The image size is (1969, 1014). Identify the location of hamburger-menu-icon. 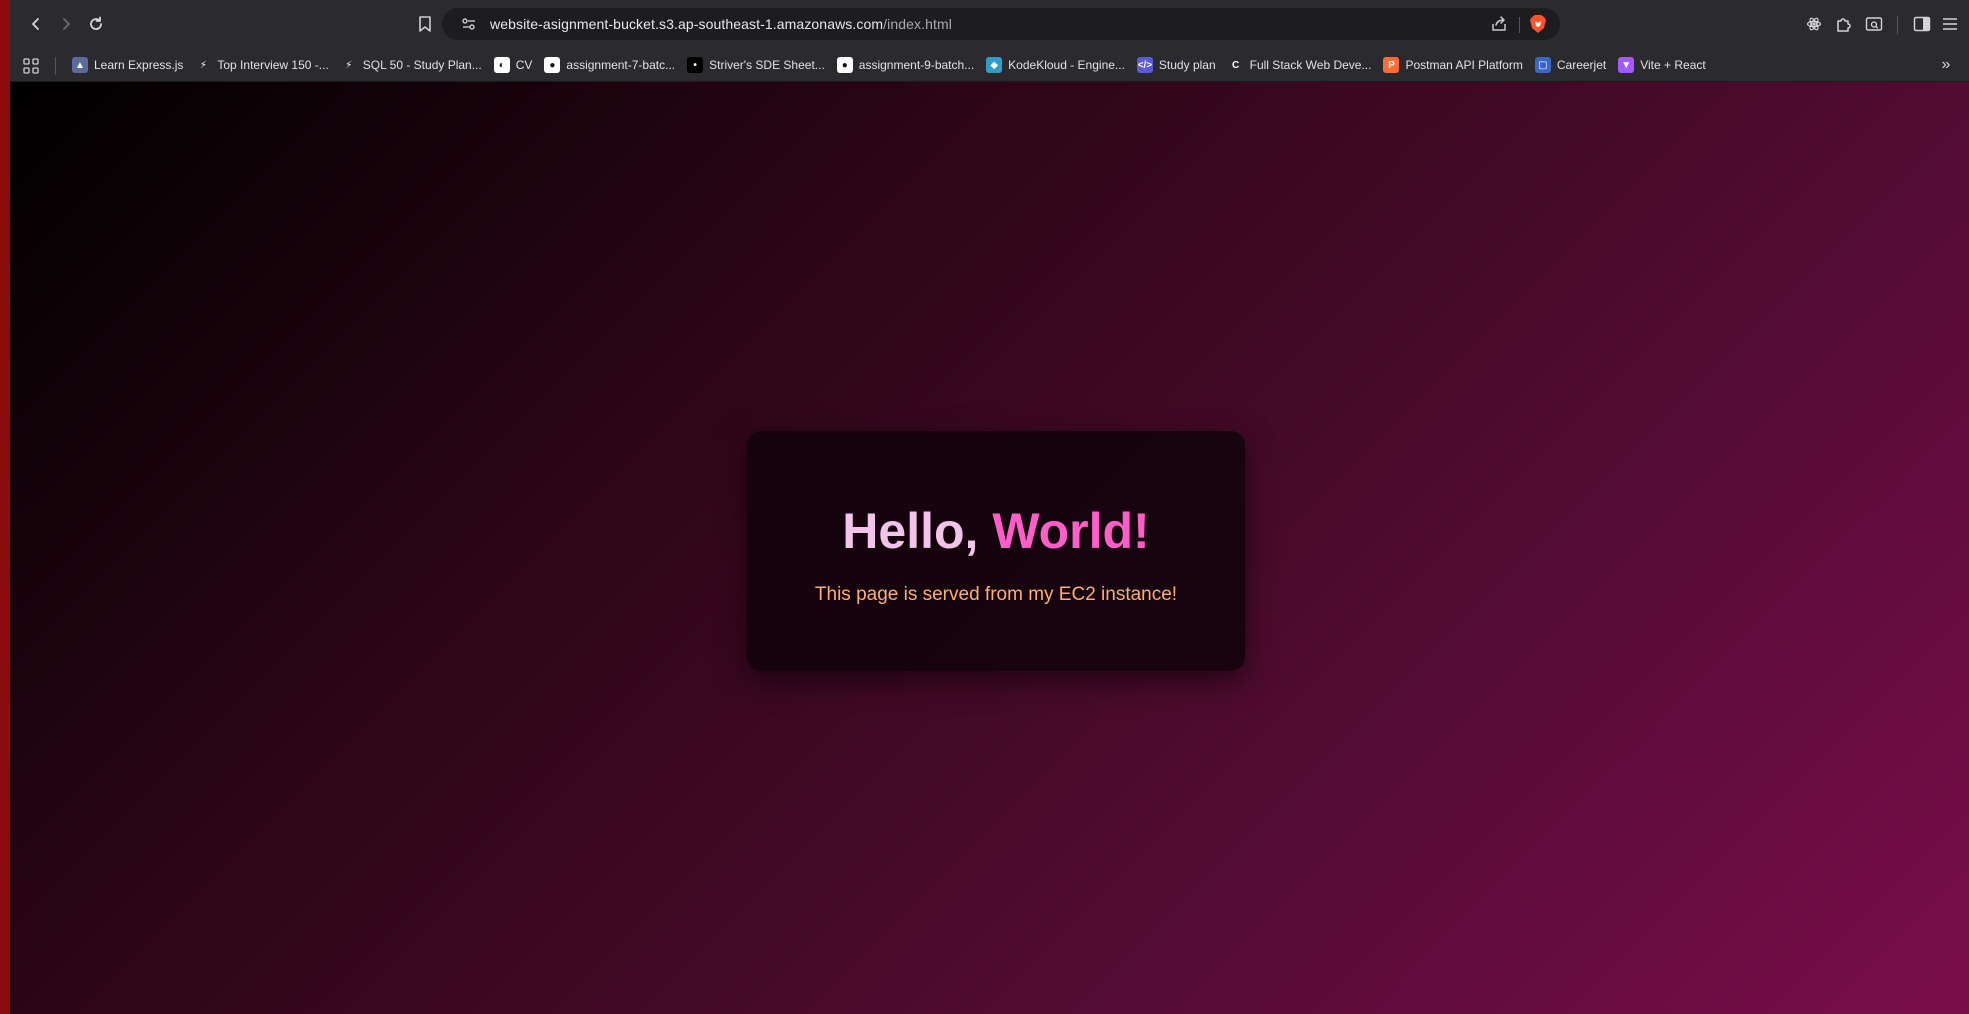
(1950, 24).